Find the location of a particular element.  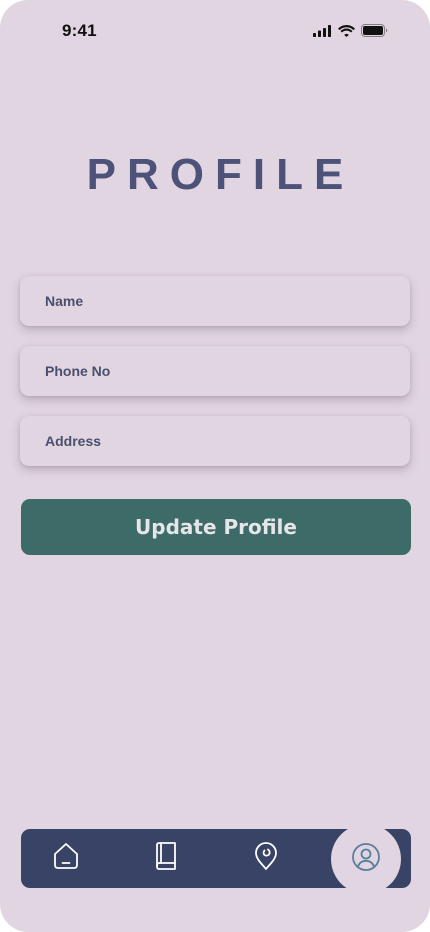

name-field is located at coordinates (215, 301).